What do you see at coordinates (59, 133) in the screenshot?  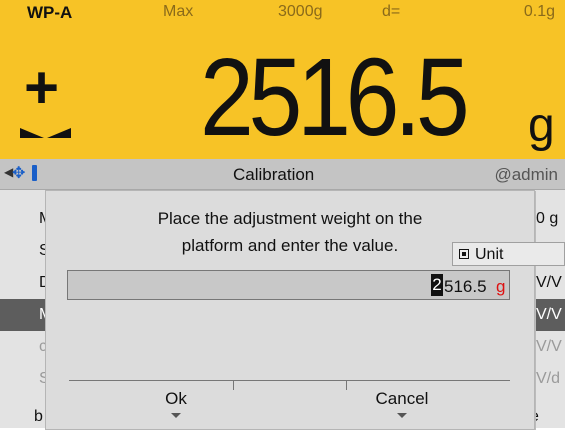 I see `stability-right-icon` at bounding box center [59, 133].